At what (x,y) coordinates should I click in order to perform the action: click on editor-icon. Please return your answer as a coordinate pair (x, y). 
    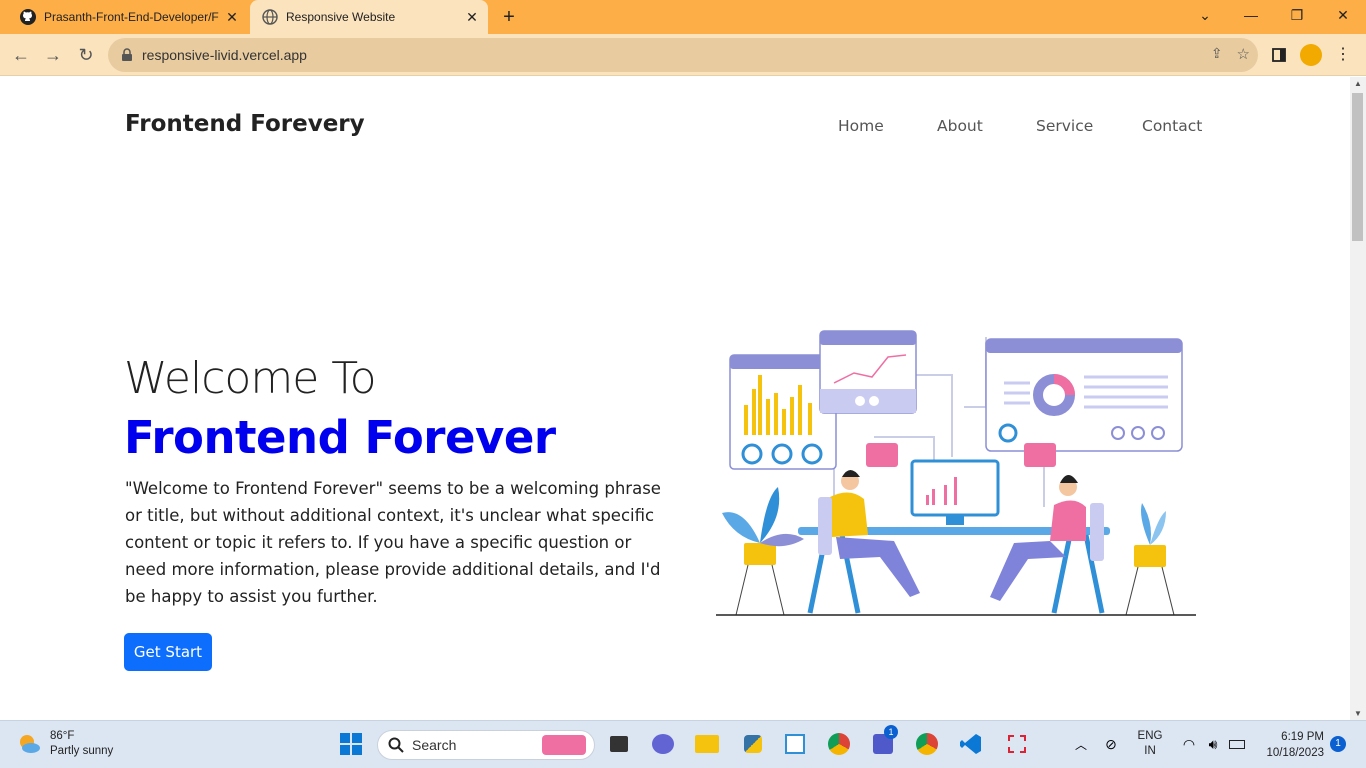
    Looking at the image, I should click on (795, 744).